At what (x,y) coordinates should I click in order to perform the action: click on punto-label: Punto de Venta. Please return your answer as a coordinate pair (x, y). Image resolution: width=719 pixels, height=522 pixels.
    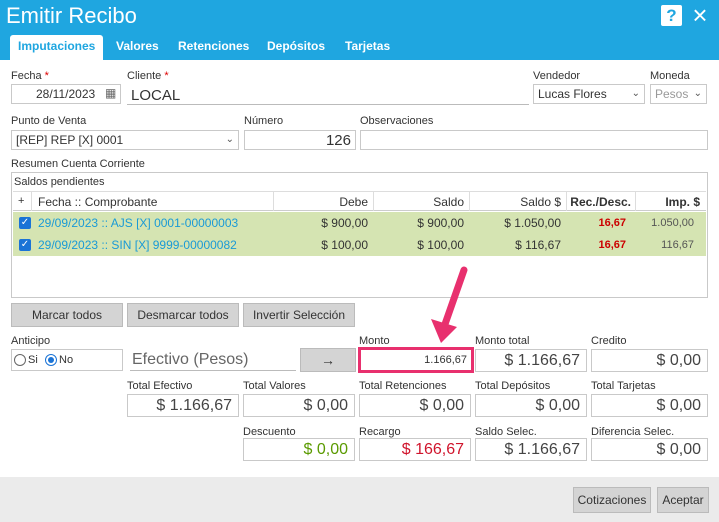
    Looking at the image, I should click on (49, 121).